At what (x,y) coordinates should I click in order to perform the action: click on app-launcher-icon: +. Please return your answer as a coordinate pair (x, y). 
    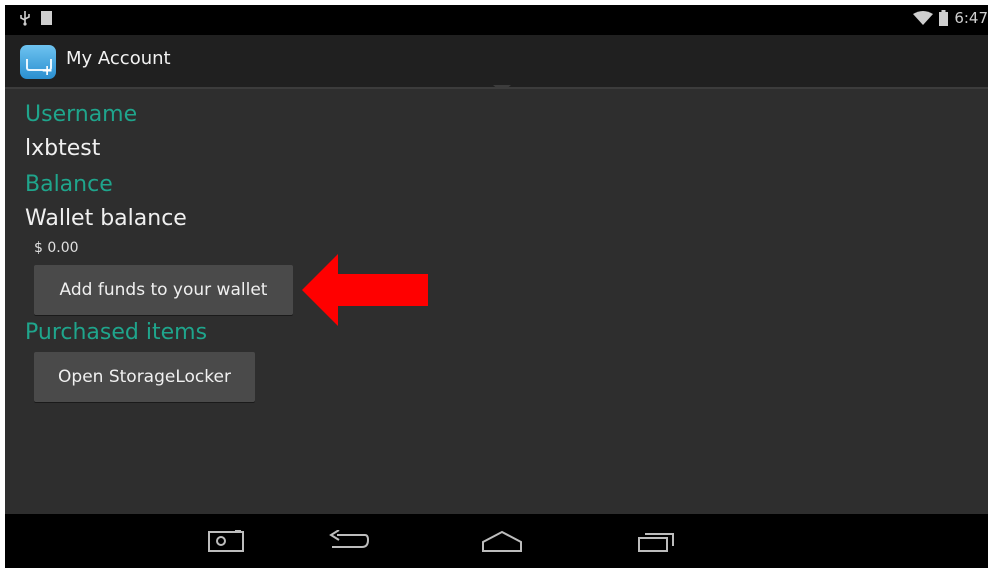
    Looking at the image, I should click on (38, 62).